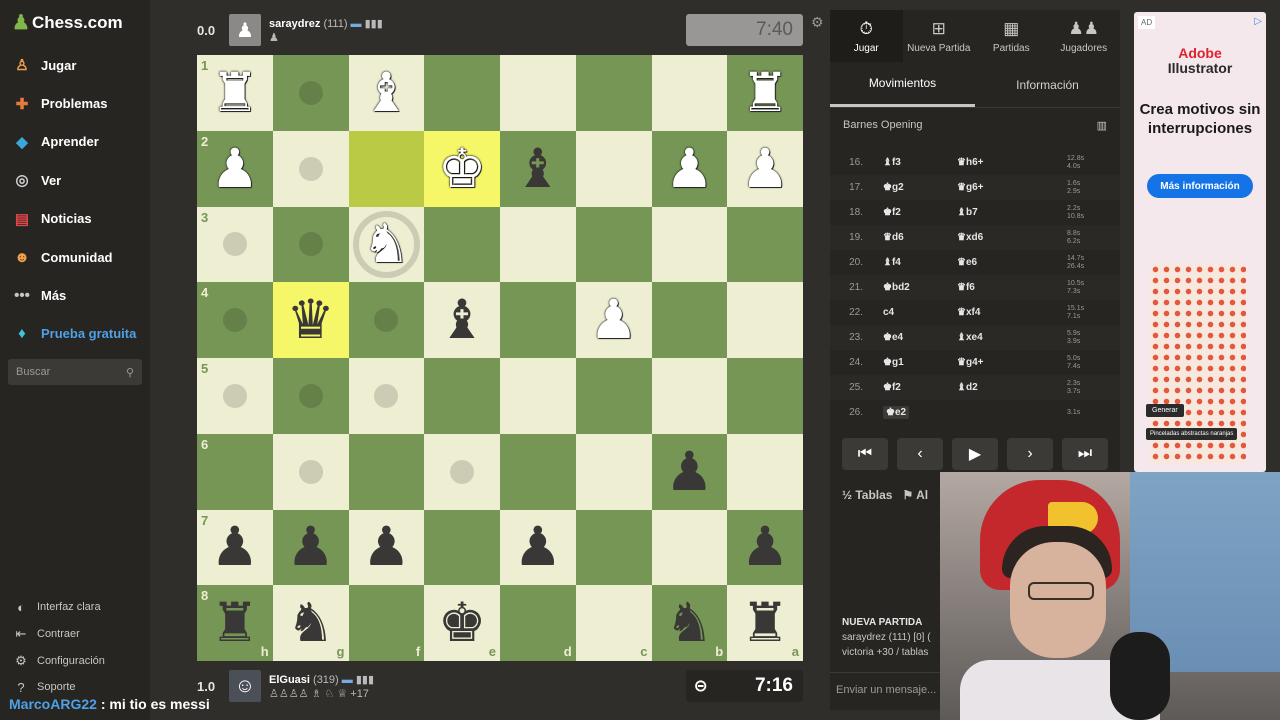 This screenshot has height=720, width=1280. I want to click on sidebar-item-prueba-gratuita: ♦ Prueba gratuita, so click(75, 334).